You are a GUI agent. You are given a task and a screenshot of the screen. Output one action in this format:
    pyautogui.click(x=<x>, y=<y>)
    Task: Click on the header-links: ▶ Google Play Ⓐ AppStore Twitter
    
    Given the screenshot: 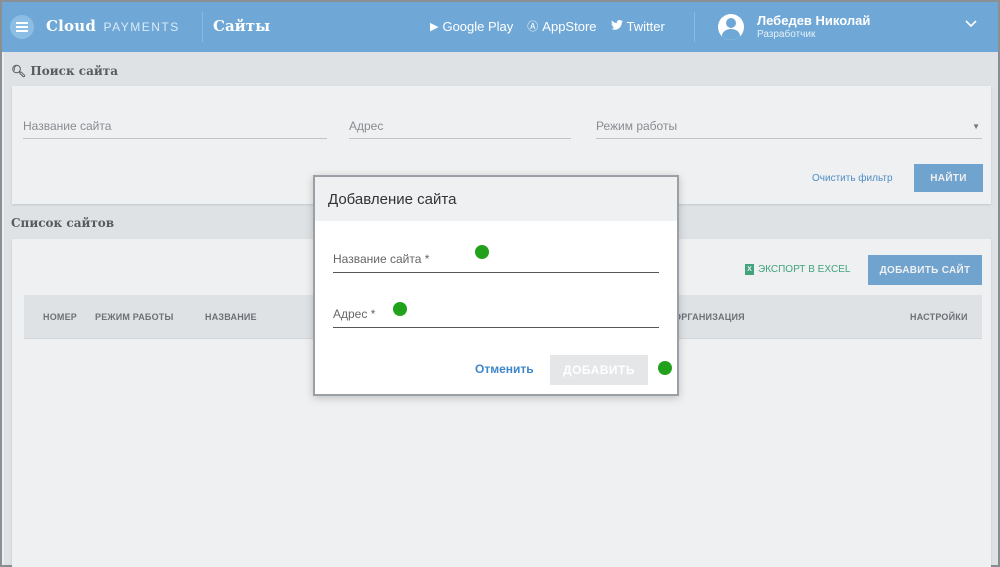 What is the action you would take?
    pyautogui.click(x=547, y=26)
    